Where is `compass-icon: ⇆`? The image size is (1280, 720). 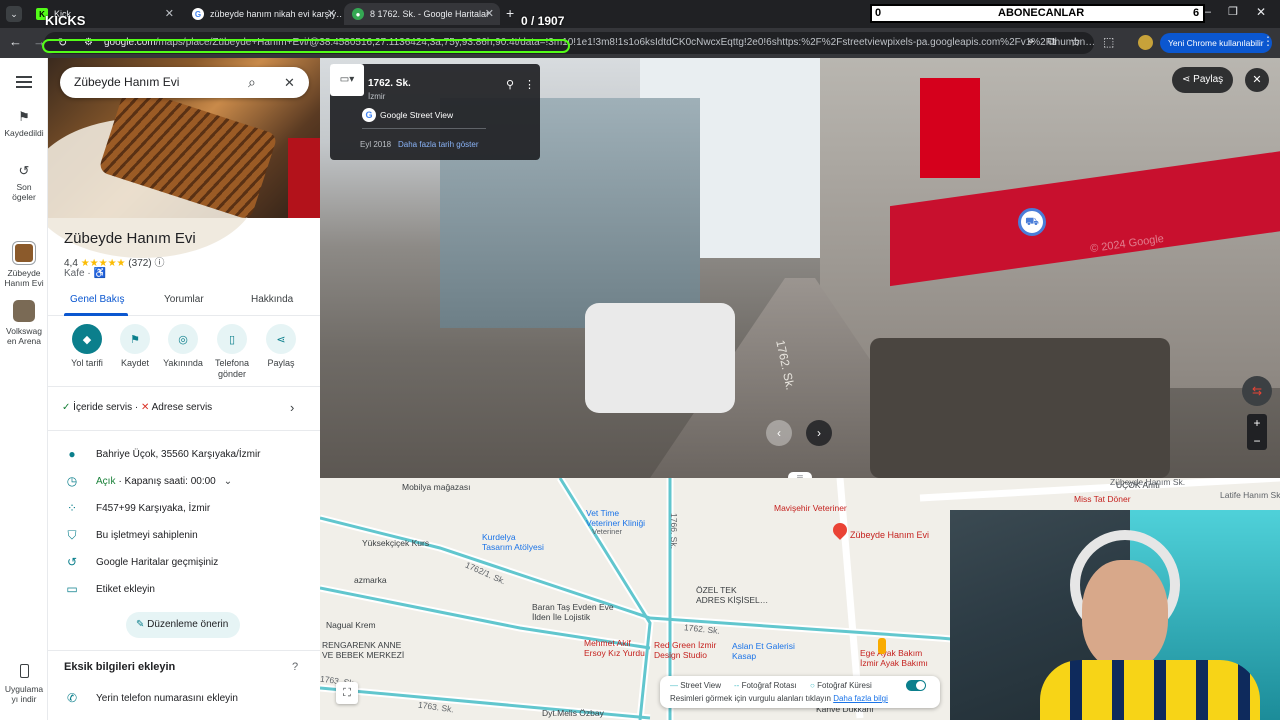 compass-icon: ⇆ is located at coordinates (1257, 391).